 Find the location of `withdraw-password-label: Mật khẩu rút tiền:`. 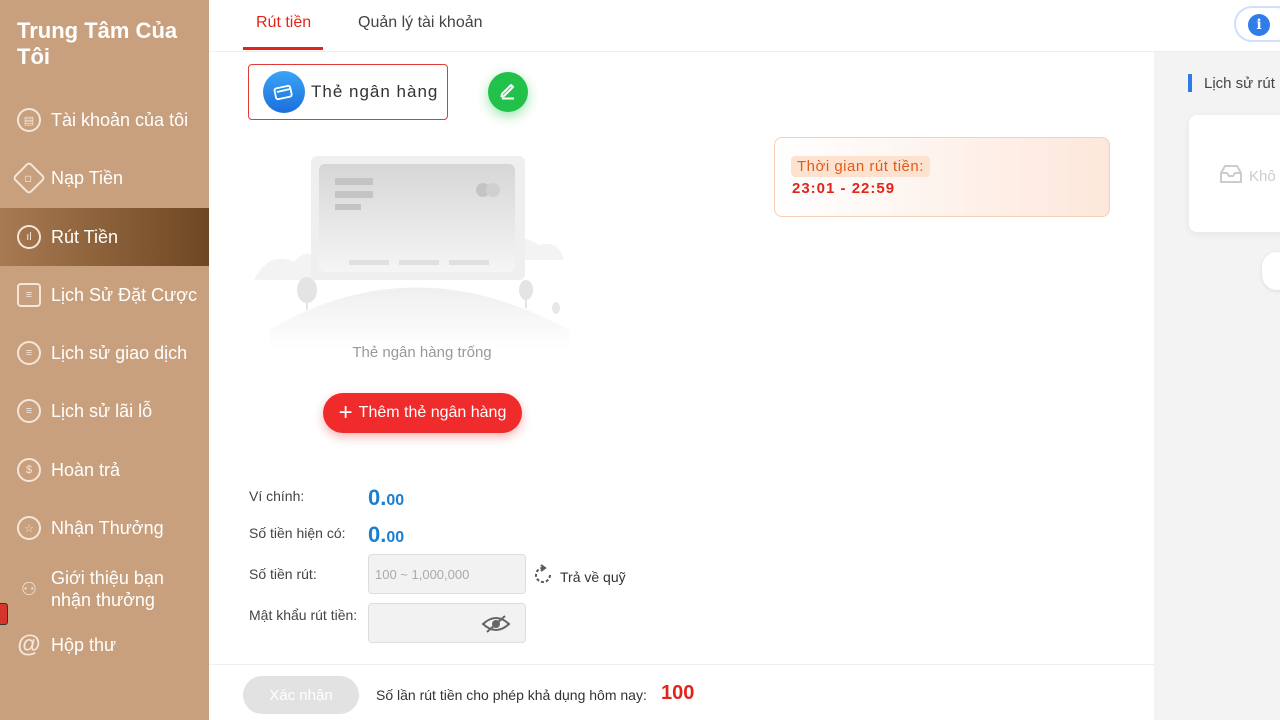

withdraw-password-label: Mật khẩu rút tiền: is located at coordinates (303, 615).